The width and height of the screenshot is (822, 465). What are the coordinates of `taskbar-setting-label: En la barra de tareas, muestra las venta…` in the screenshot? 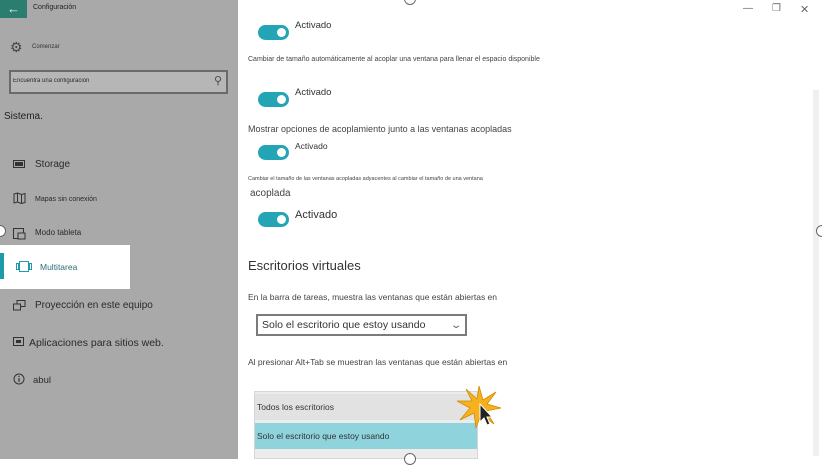 It's located at (373, 297).